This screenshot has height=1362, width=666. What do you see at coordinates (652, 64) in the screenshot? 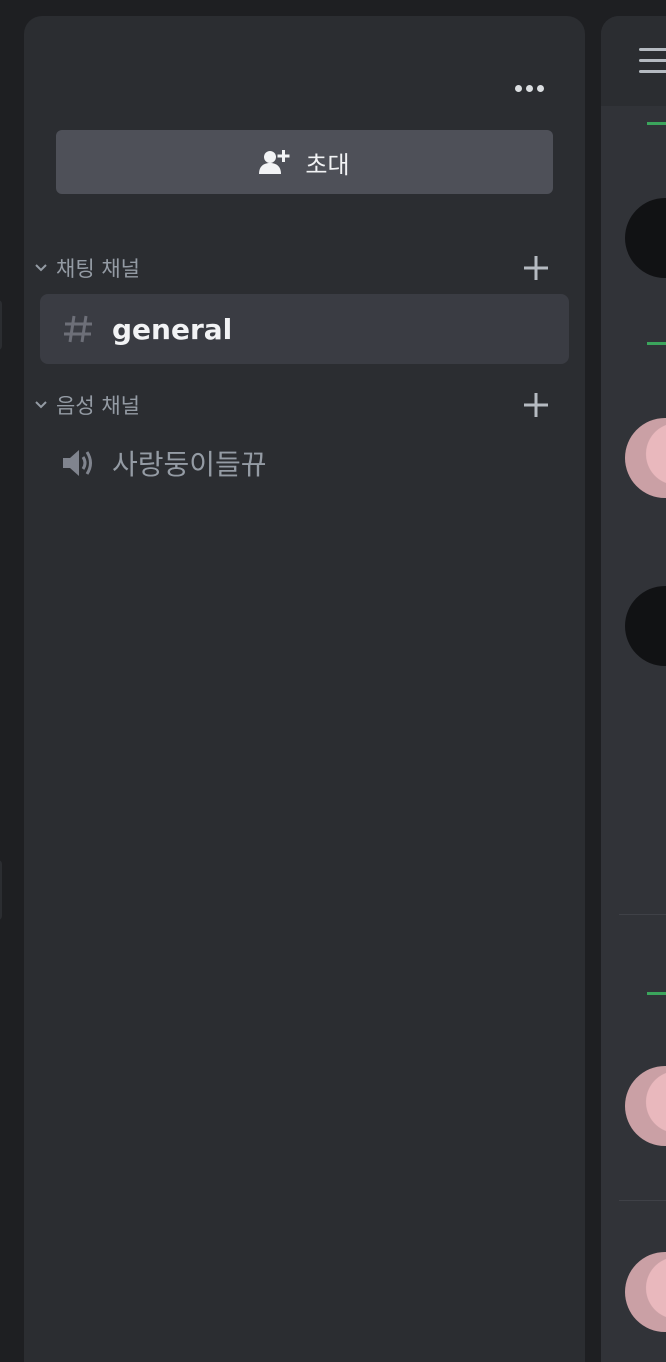
I see `hamburger-menu-icon` at bounding box center [652, 64].